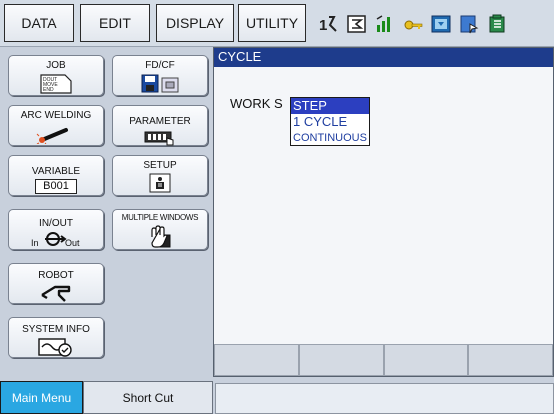 The width and height of the screenshot is (554, 414). I want to click on system-info-button: SYSTEM INFO, so click(56, 337).